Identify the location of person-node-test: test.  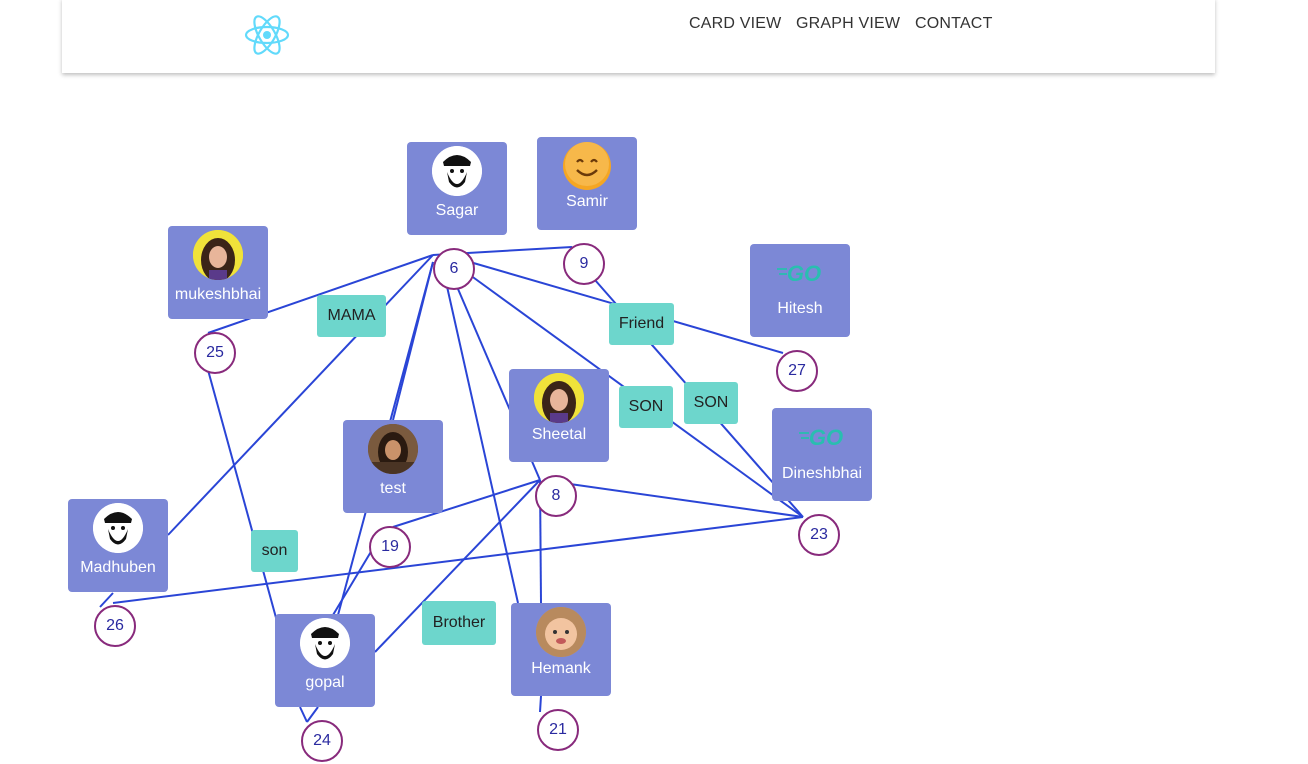
(393, 466).